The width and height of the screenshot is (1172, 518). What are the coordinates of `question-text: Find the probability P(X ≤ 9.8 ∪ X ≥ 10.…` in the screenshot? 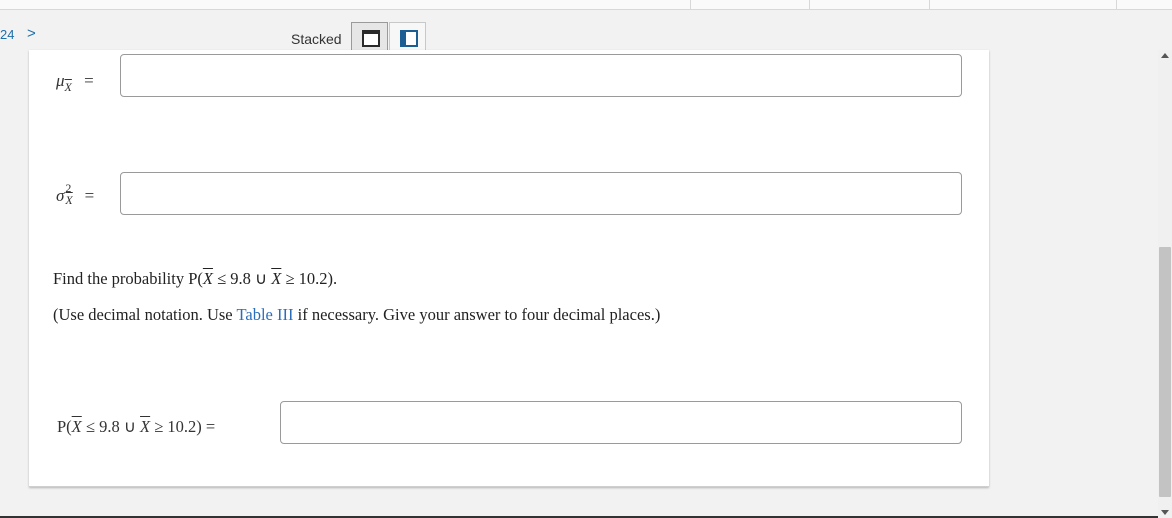 It's located at (195, 279).